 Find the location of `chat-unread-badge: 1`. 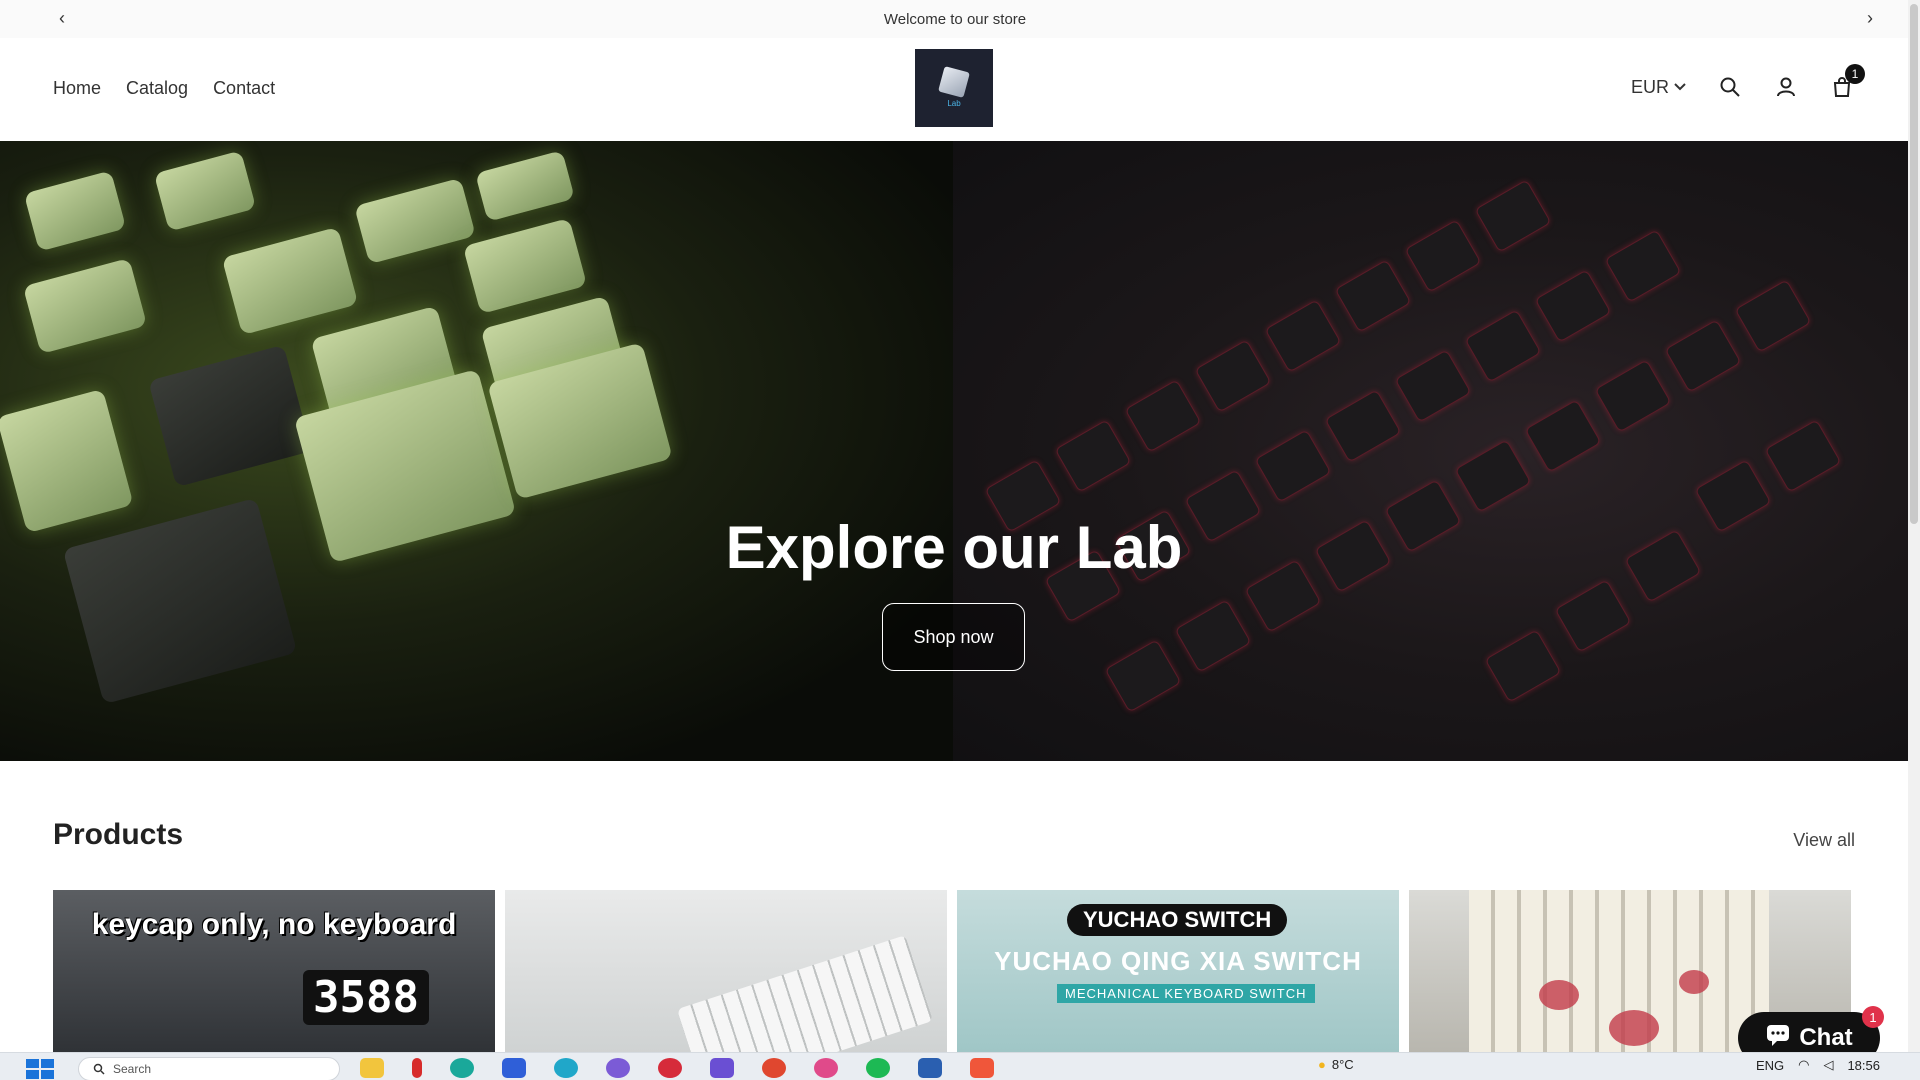

chat-unread-badge: 1 is located at coordinates (1873, 1017).